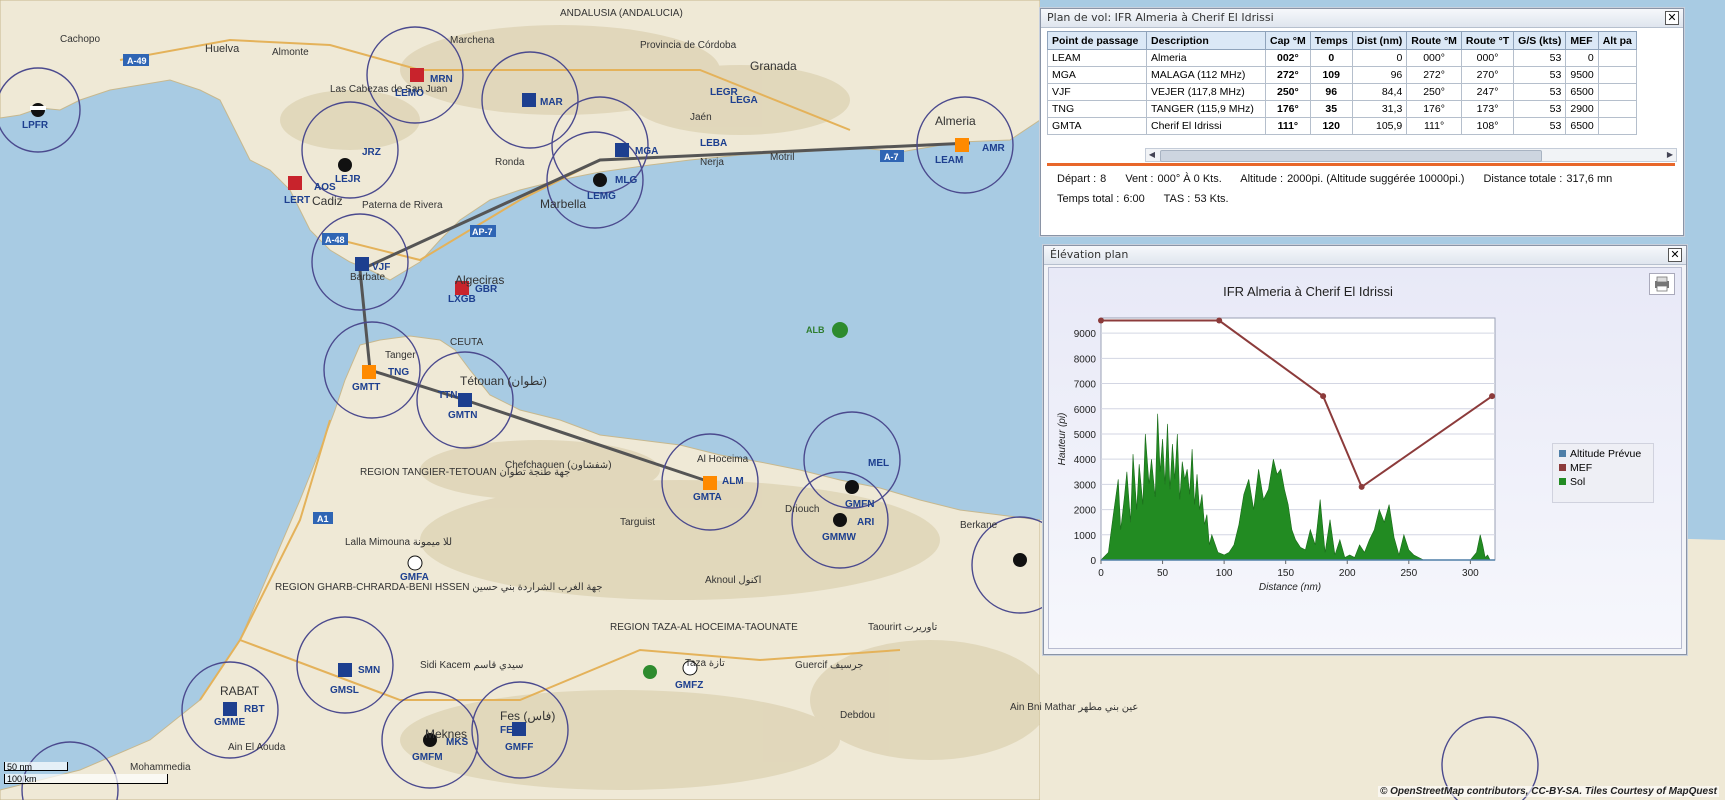 The image size is (1725, 800). I want to click on col-cap: Cap °M, so click(1288, 40).